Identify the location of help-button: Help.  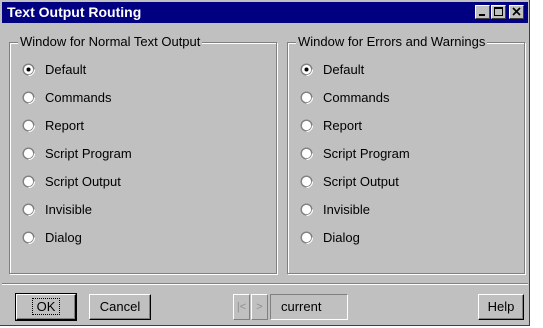
(501, 307).